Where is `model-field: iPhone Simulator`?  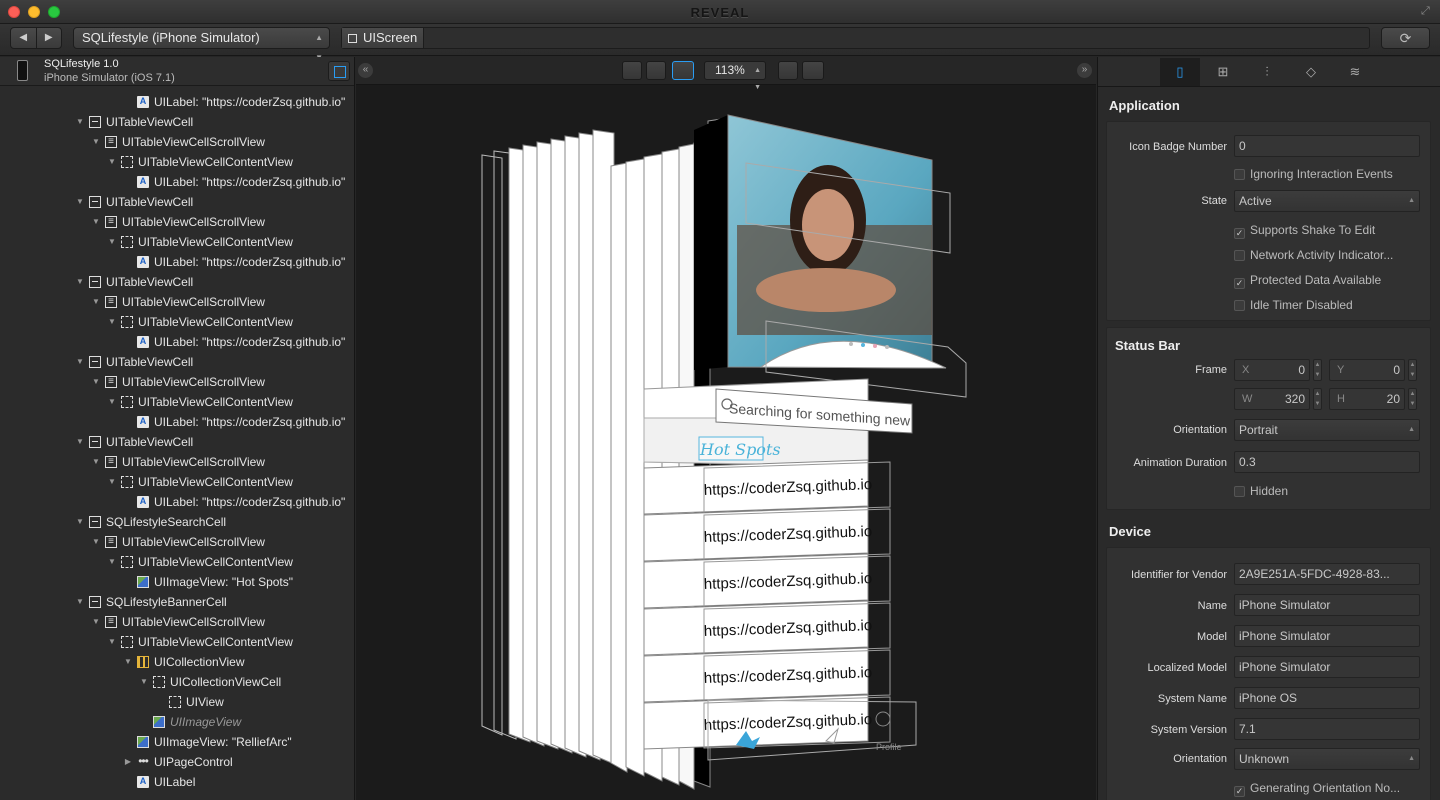
model-field: iPhone Simulator is located at coordinates (1327, 636).